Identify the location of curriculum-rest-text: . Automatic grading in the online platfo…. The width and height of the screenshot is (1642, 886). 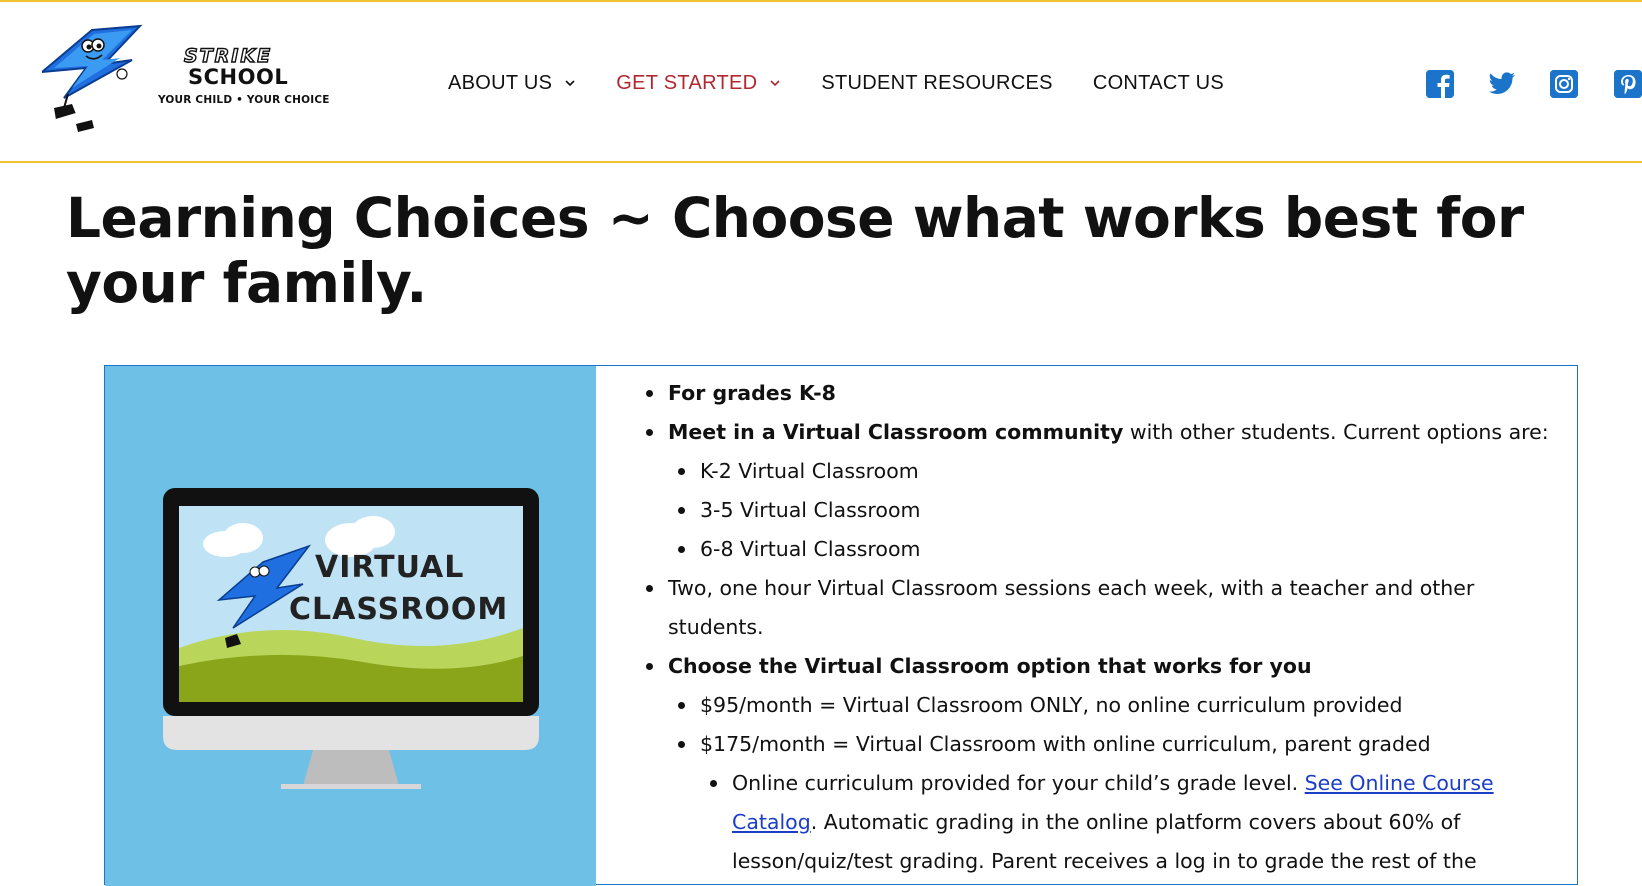
(1104, 841).